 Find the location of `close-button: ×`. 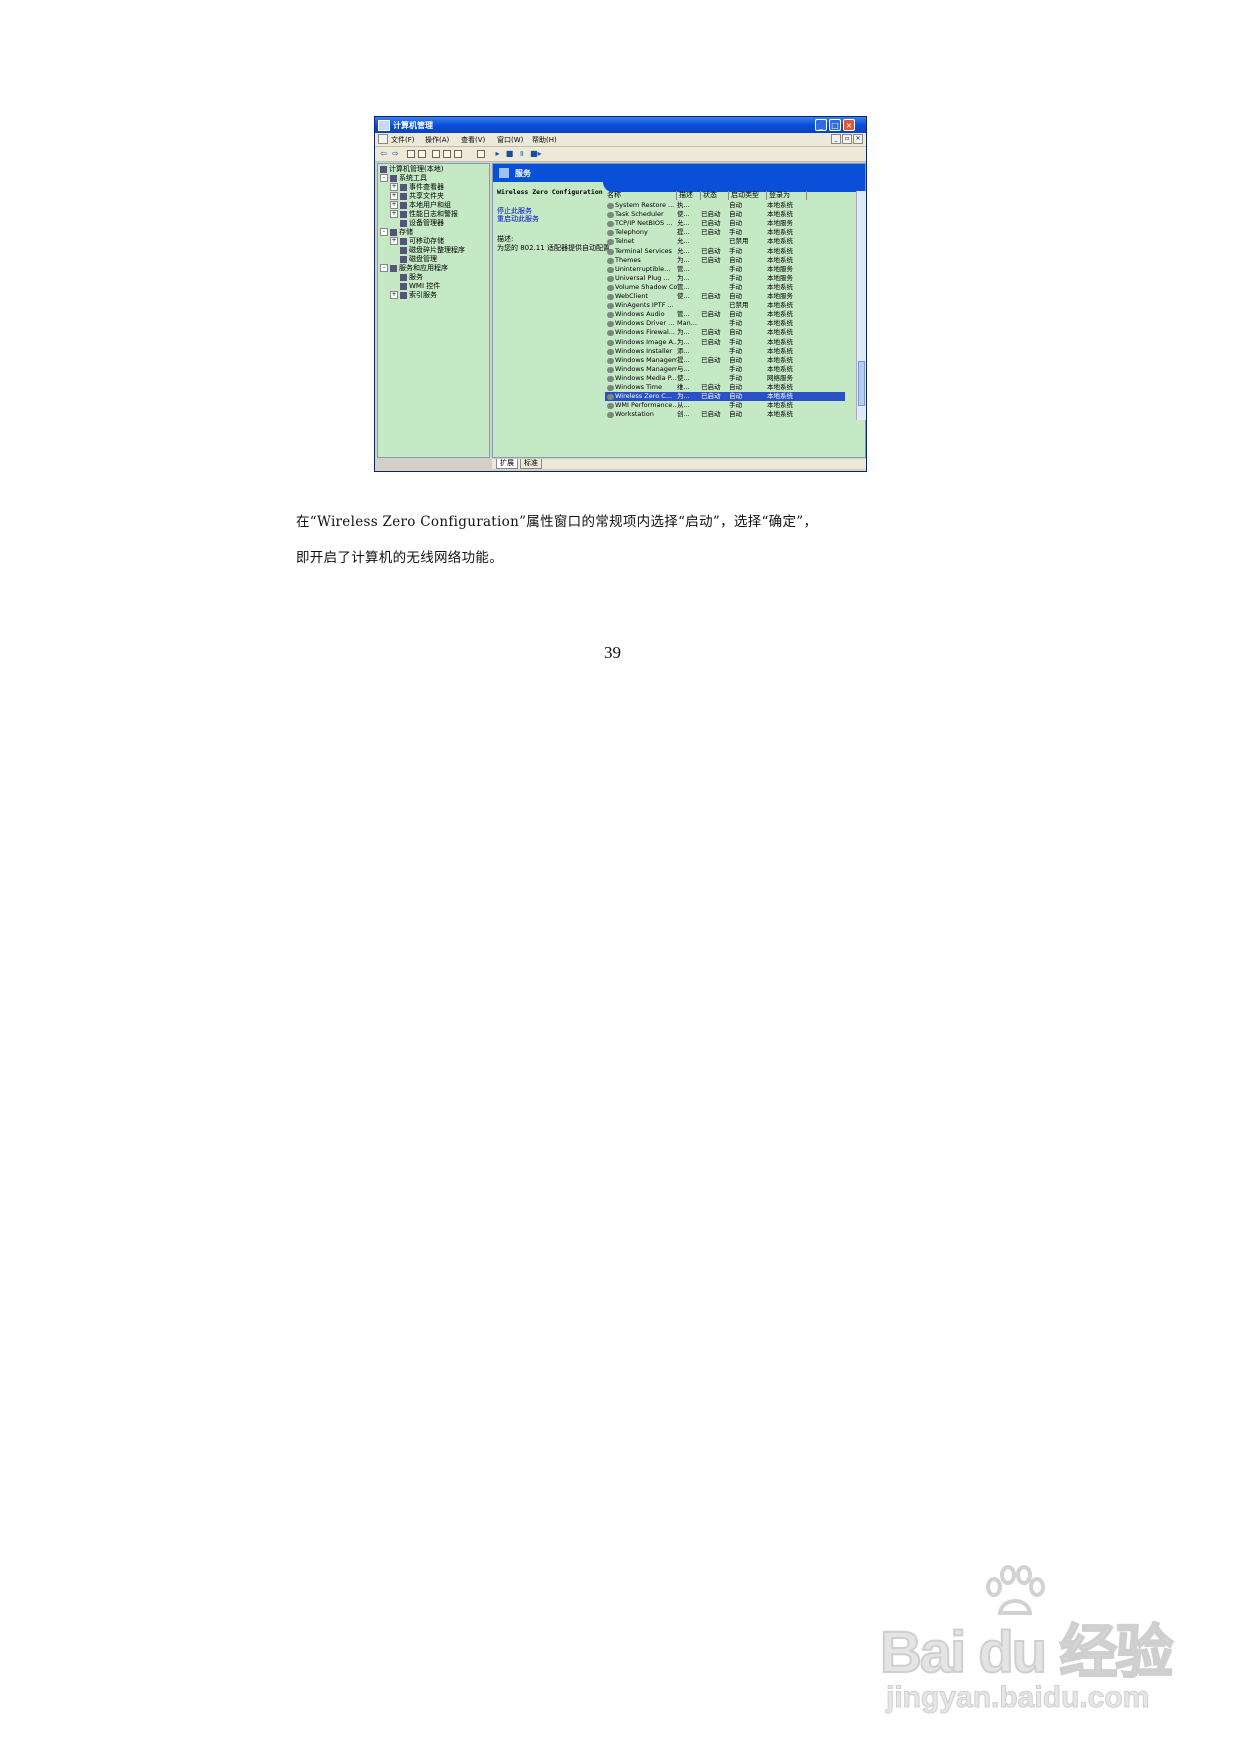

close-button: × is located at coordinates (849, 125).